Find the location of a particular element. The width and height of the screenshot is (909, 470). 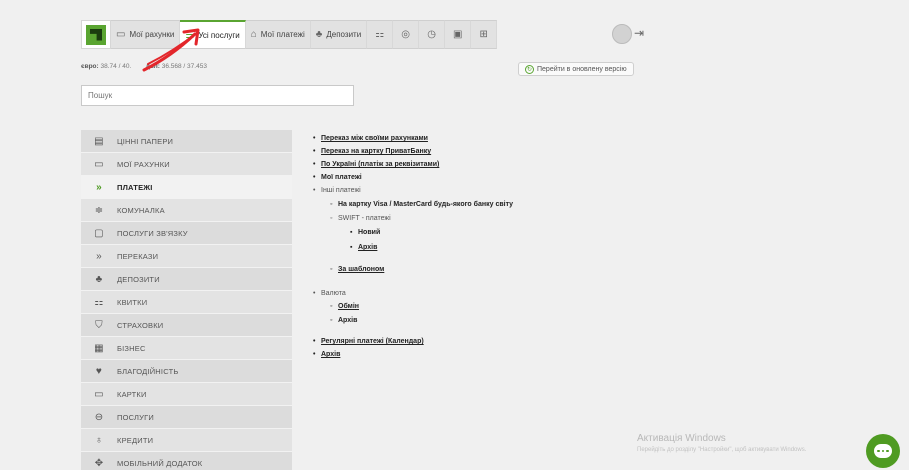

sidebar-item-label: КРЕДИТИ is located at coordinates (135, 440).